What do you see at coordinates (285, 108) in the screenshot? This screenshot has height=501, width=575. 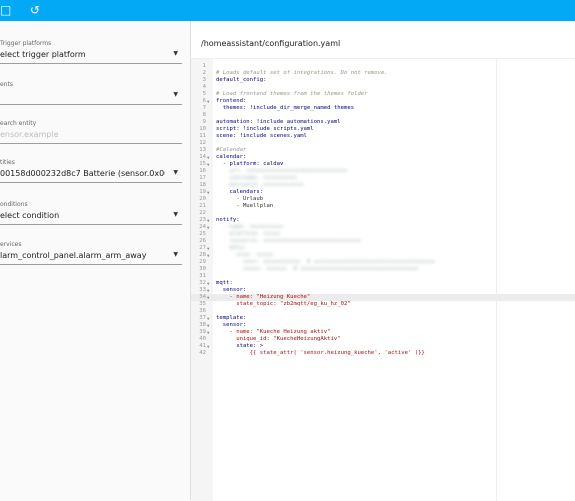 I see `code-text: themes: !include_dir_merge_named themes` at bounding box center [285, 108].